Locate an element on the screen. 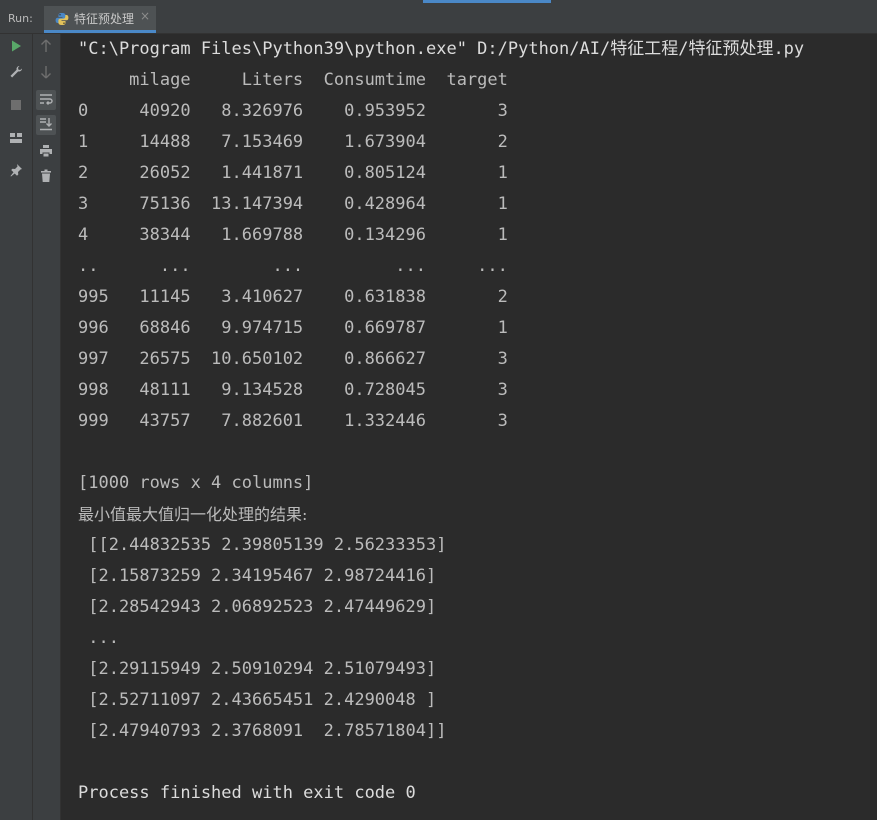  soft-wrap-button is located at coordinates (46, 100).